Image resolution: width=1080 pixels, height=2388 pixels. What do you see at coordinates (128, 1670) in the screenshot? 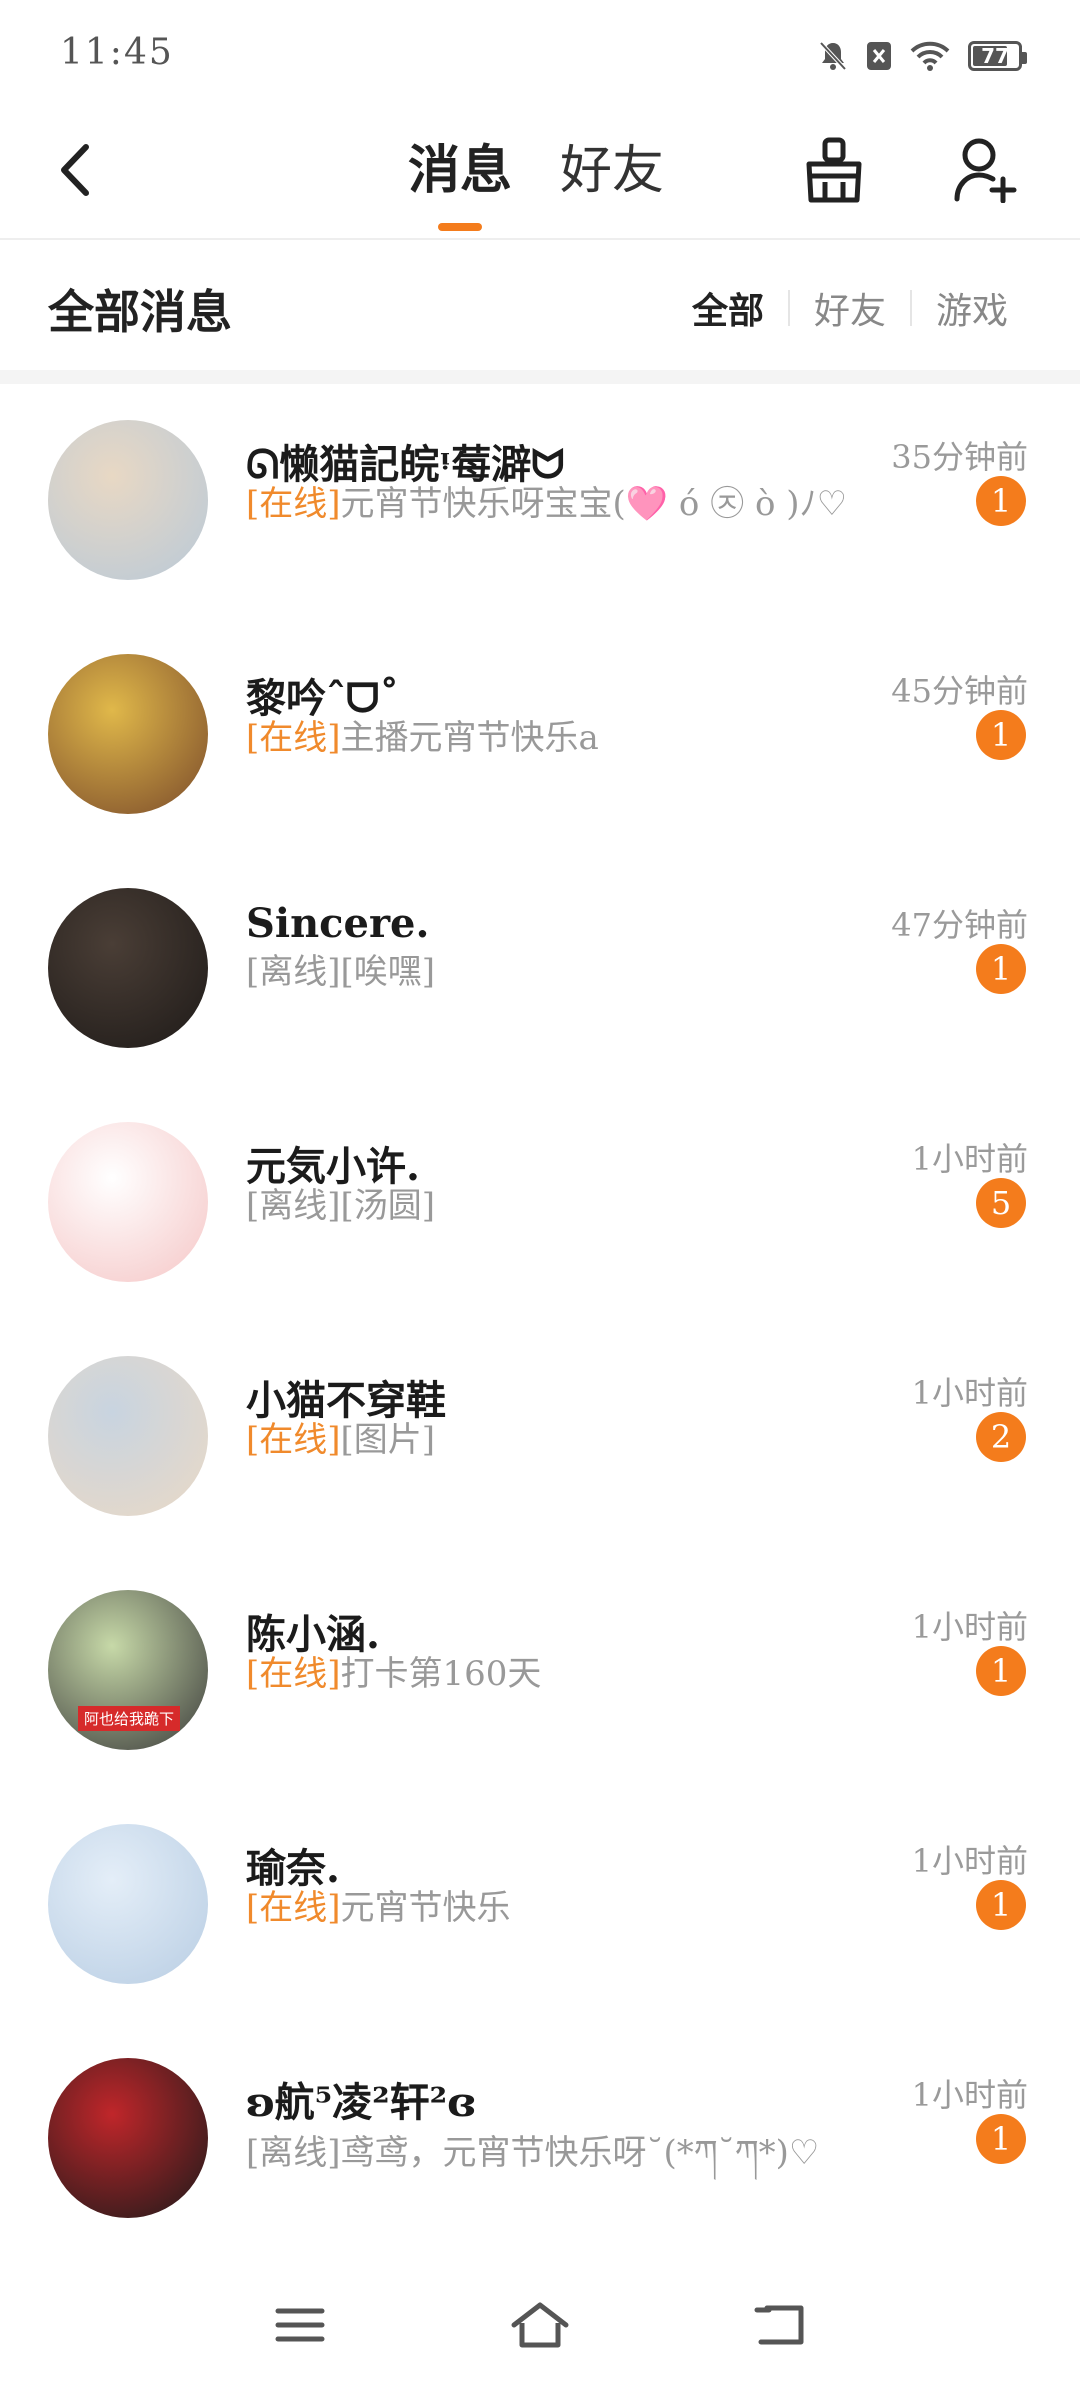
I see `avatar: 阿也给我跪下` at bounding box center [128, 1670].